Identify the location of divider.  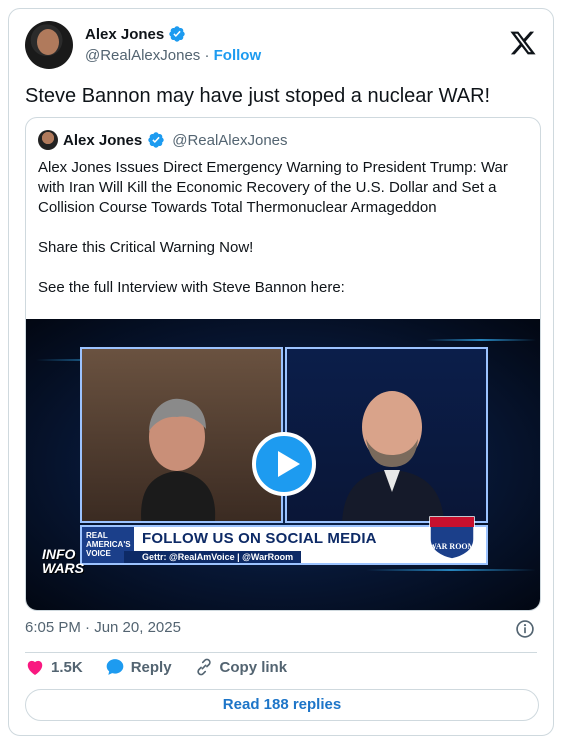
(281, 652).